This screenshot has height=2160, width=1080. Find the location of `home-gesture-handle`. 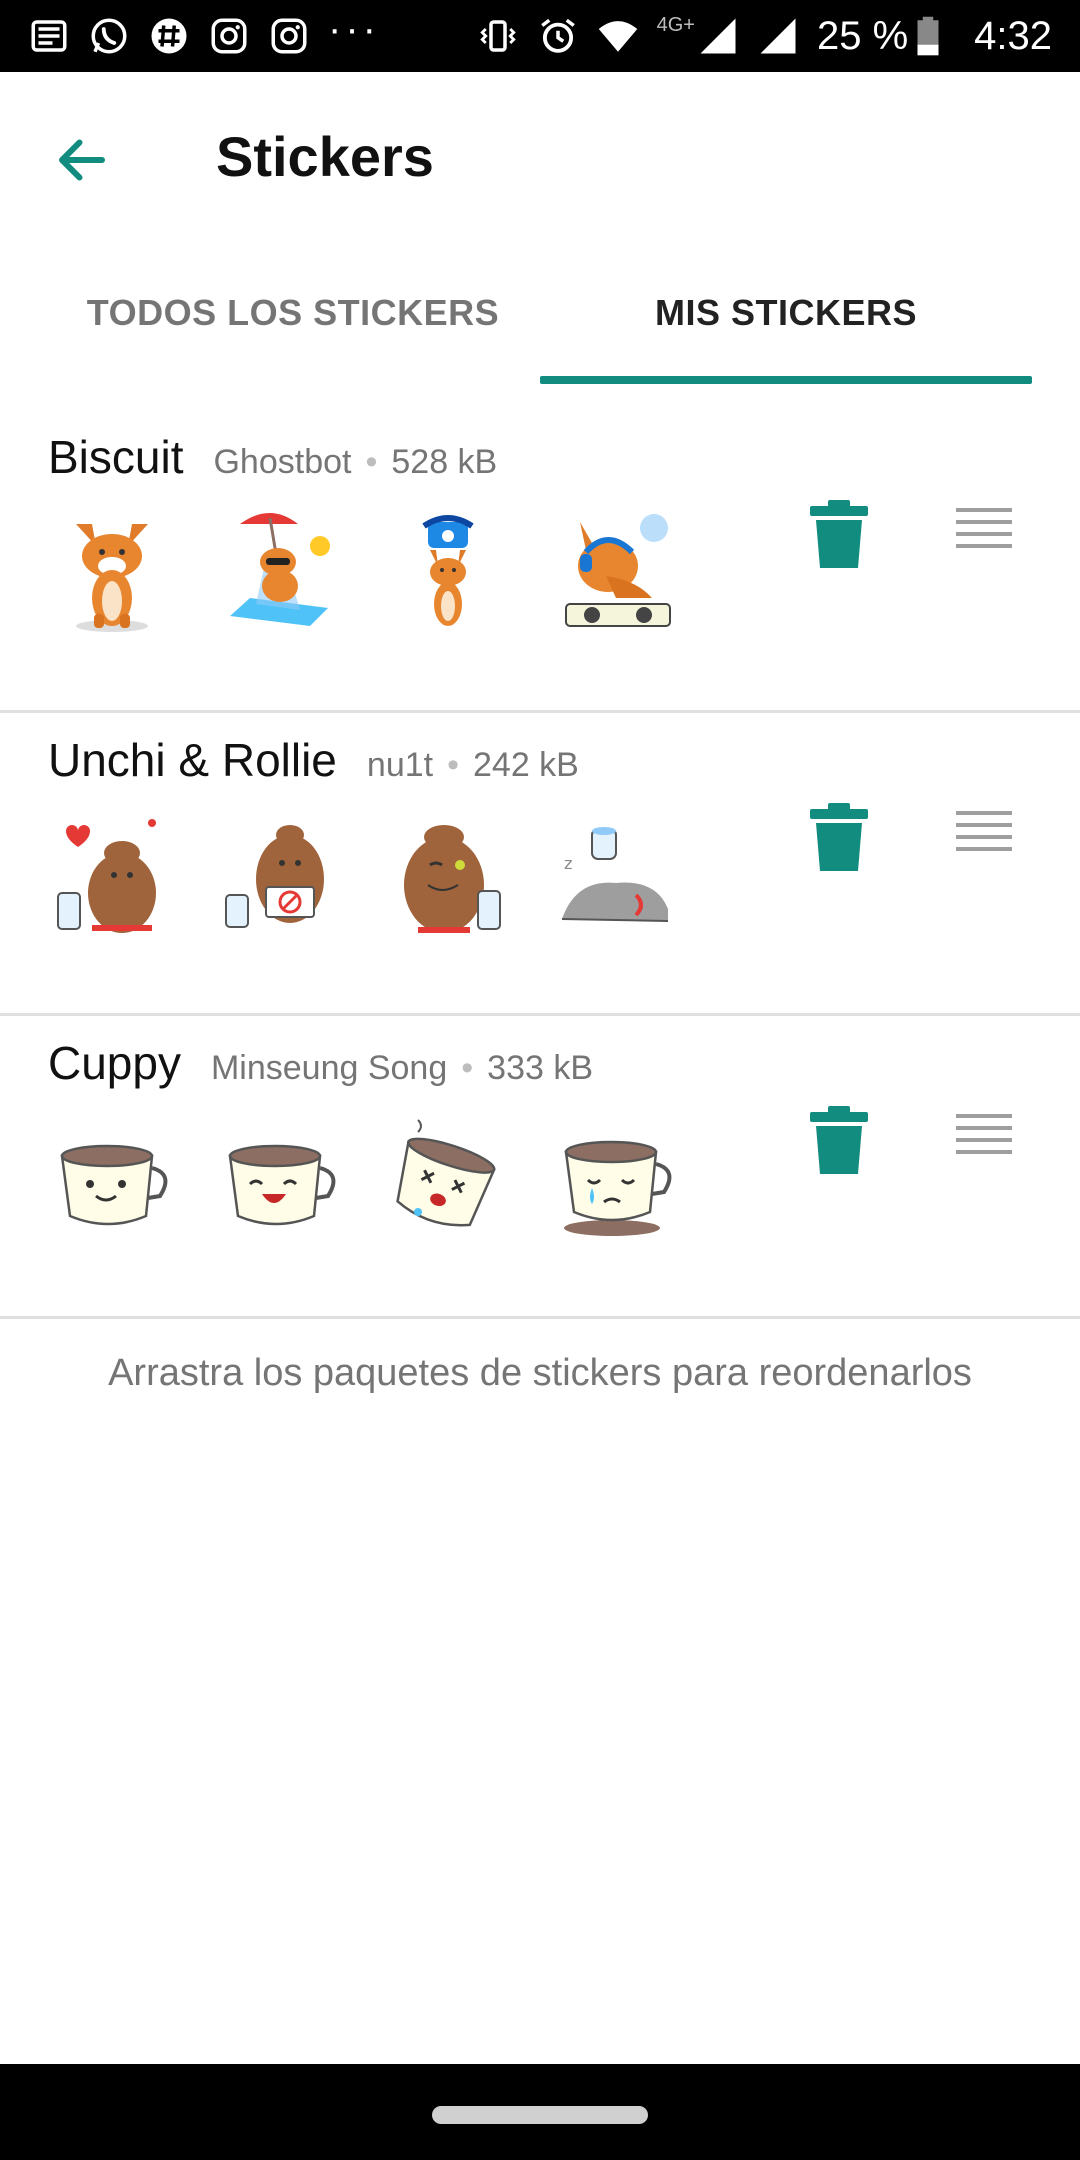

home-gesture-handle is located at coordinates (540, 2115).